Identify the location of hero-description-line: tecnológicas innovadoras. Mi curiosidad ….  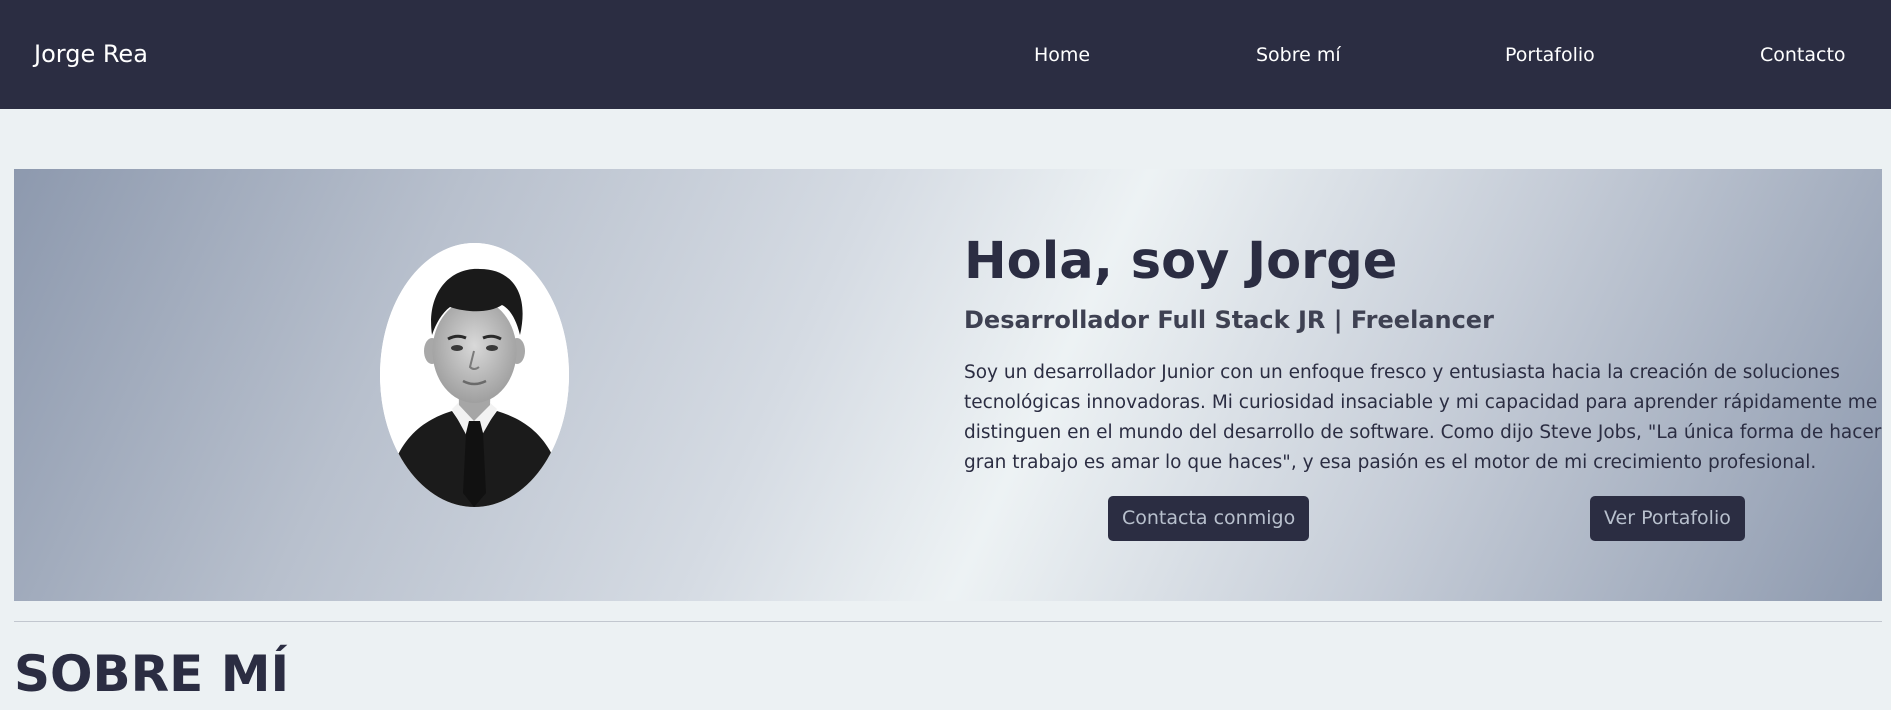
(1421, 402).